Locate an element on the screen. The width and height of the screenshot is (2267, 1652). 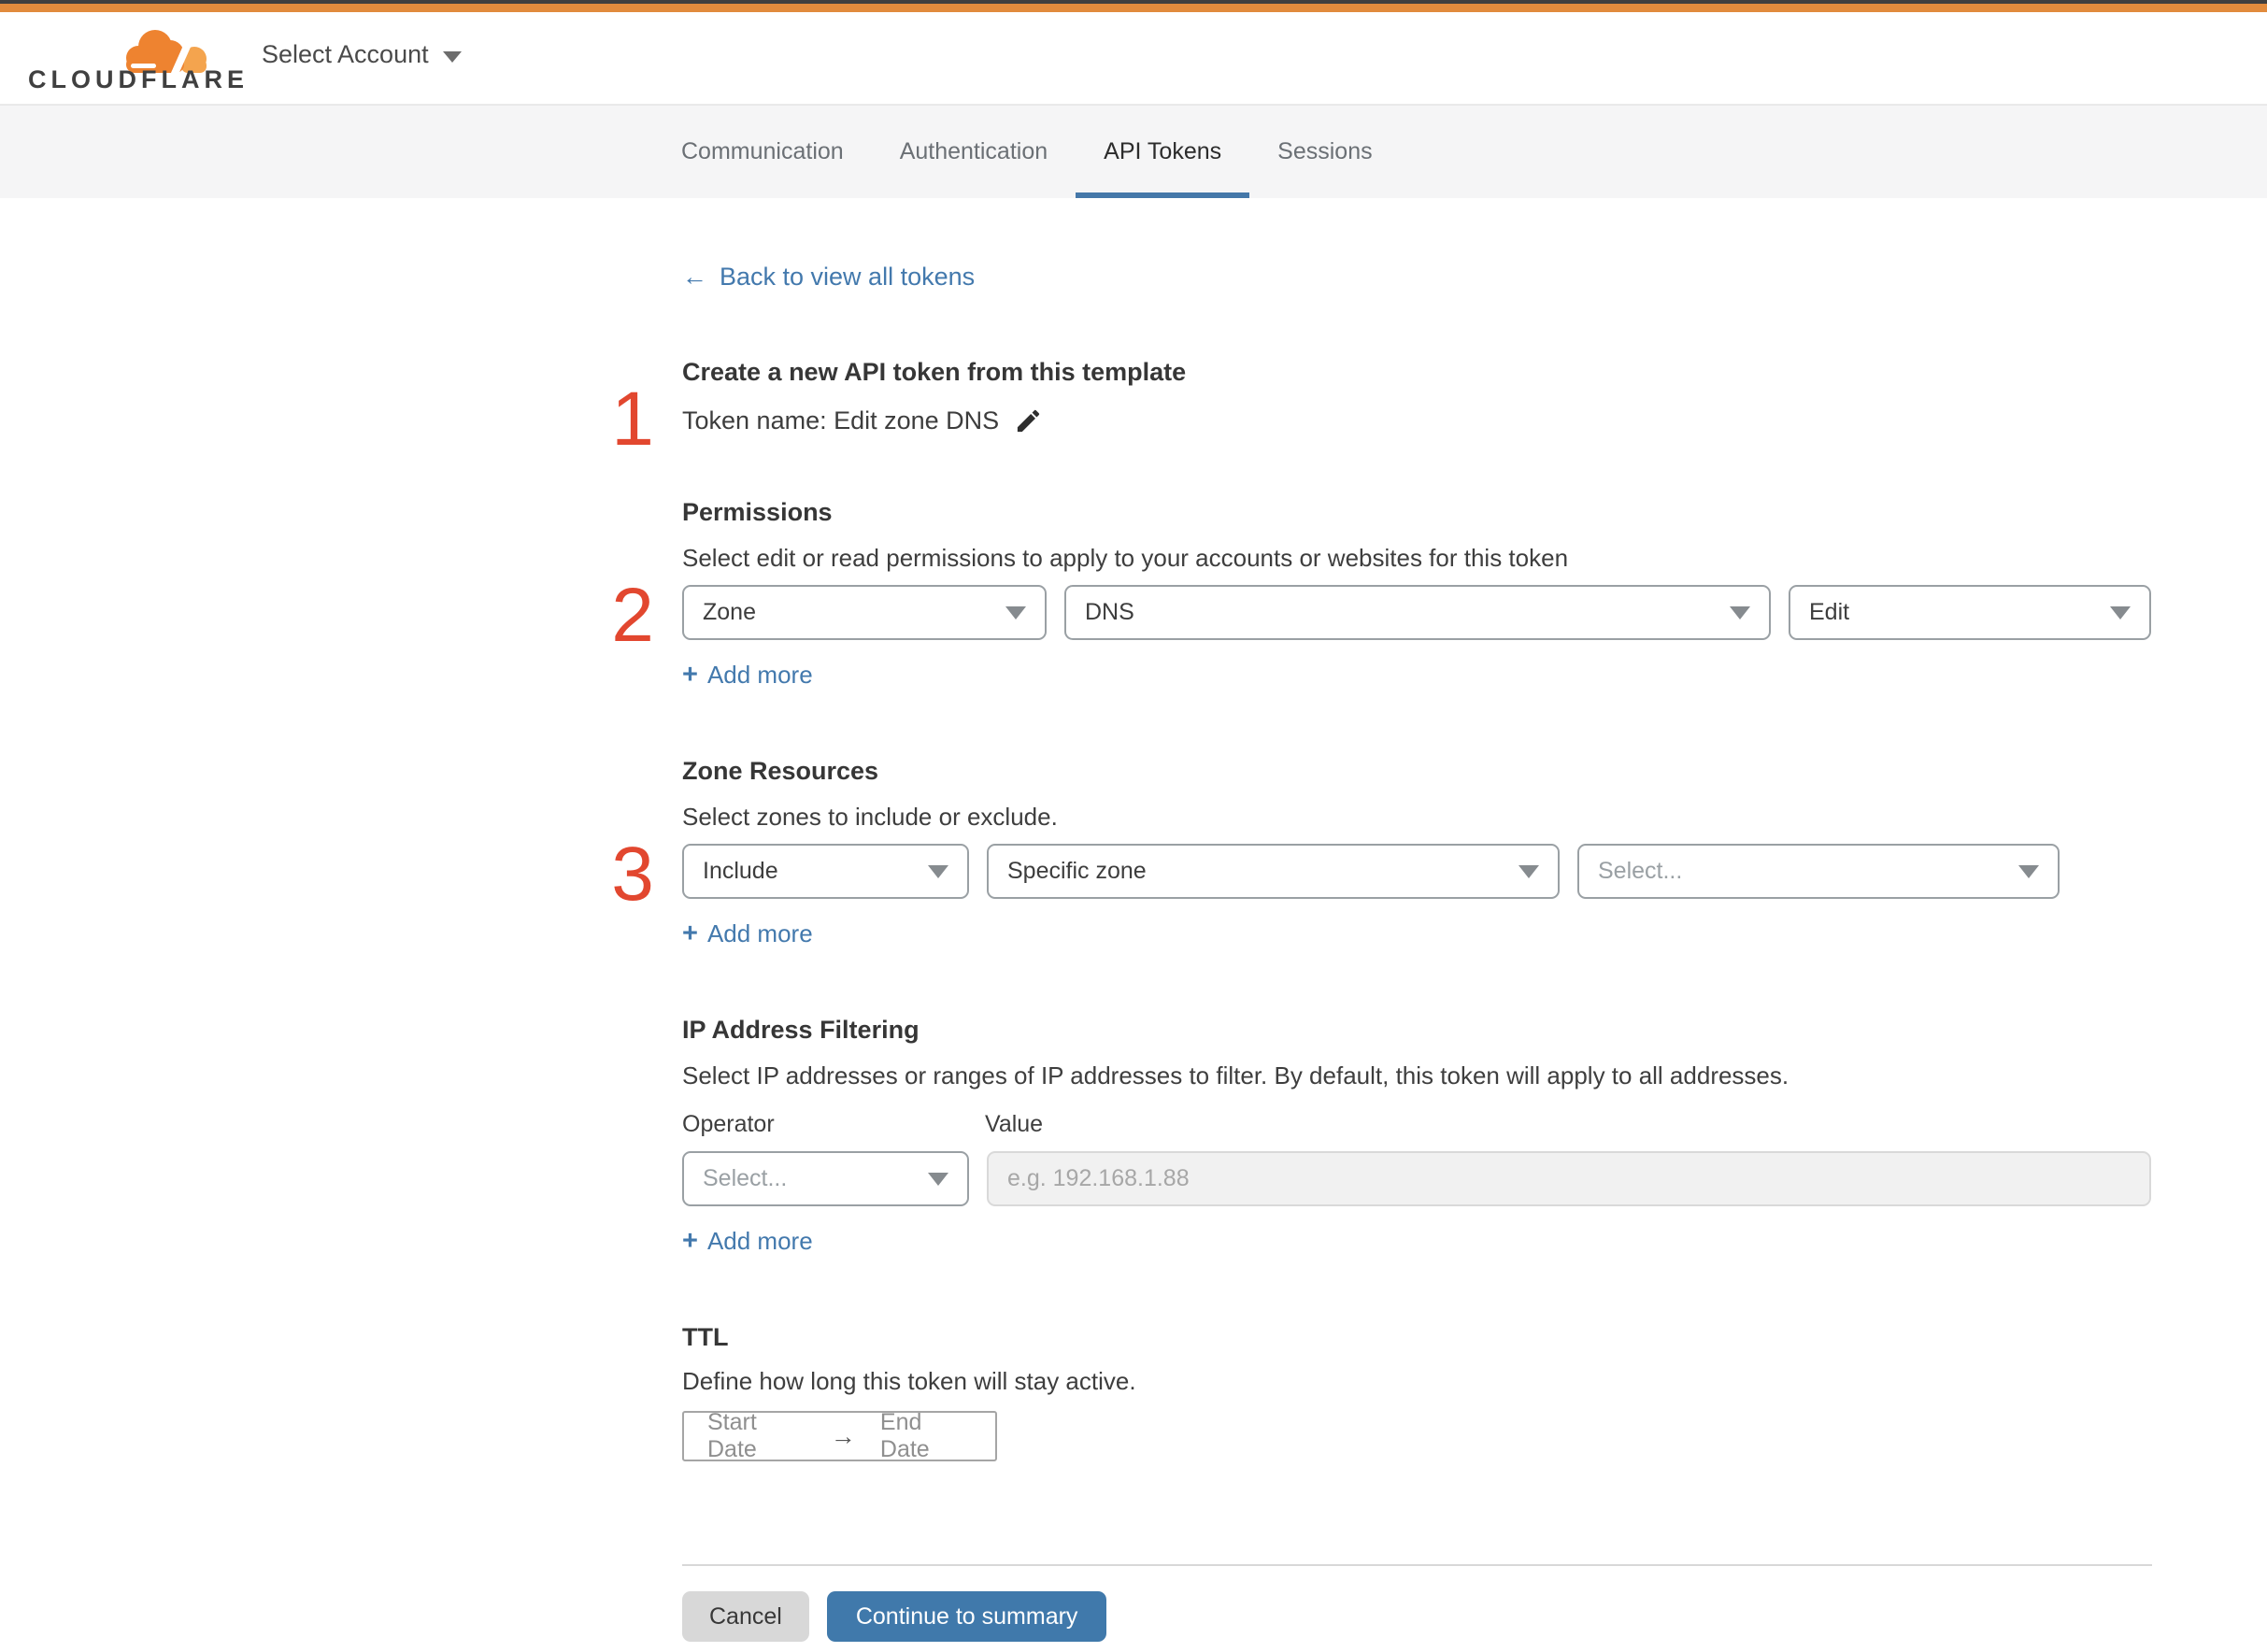
zone-mode-value: Include is located at coordinates (741, 871).